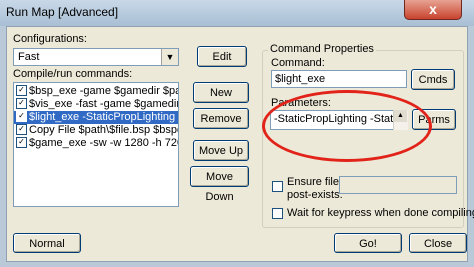 This screenshot has width=474, height=267. I want to click on ensure-file-path-input, so click(398, 185).